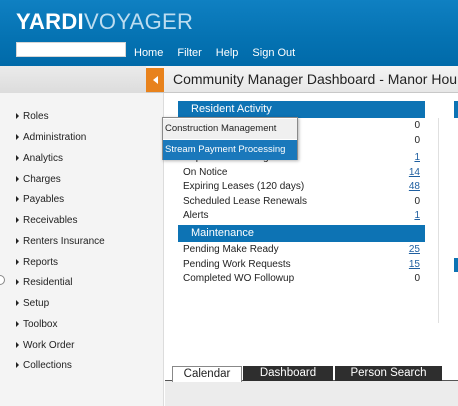 The width and height of the screenshot is (458, 406). What do you see at coordinates (47, 365) in the screenshot?
I see `sidebar-item-label: Collections` at bounding box center [47, 365].